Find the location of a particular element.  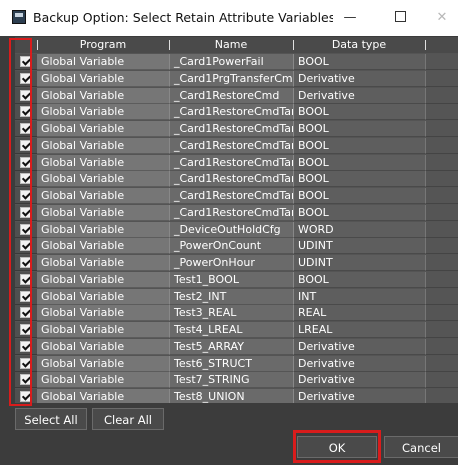

app-icon is located at coordinates (19, 17).